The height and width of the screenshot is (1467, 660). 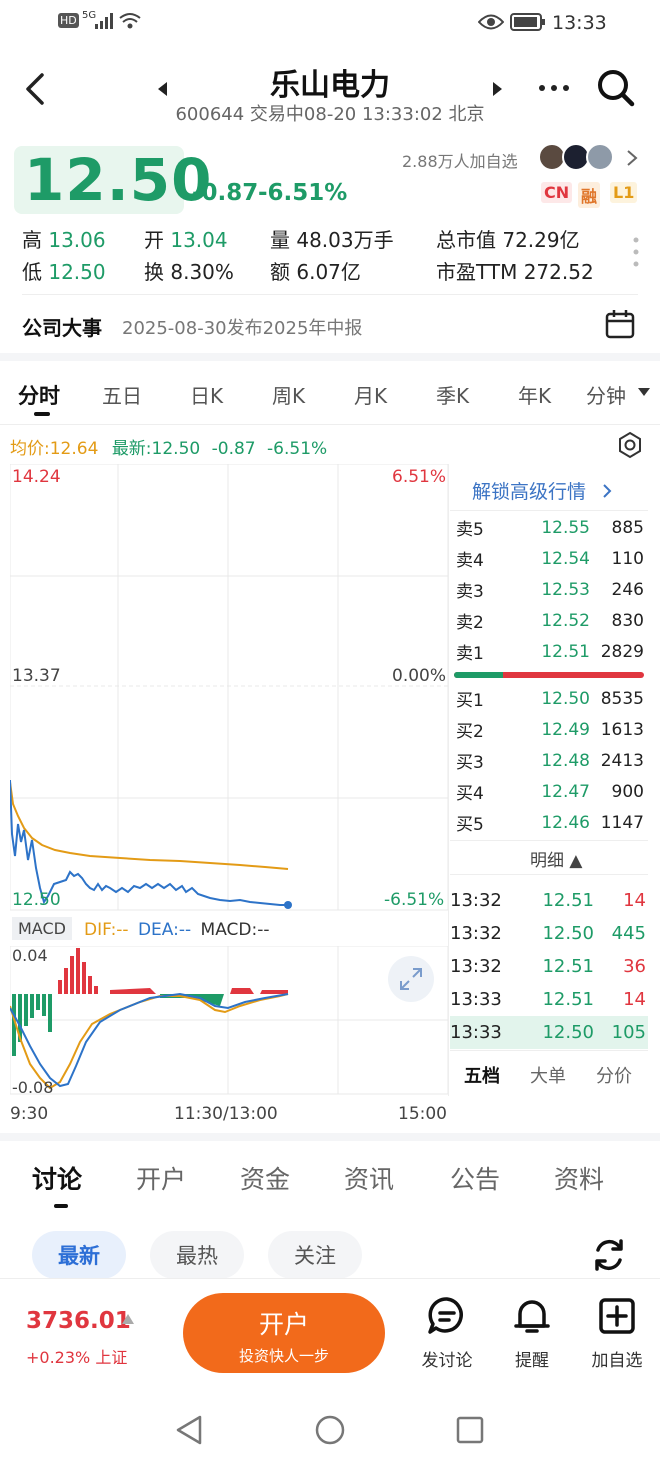 I want to click on price-line, so click(x=149, y=842).